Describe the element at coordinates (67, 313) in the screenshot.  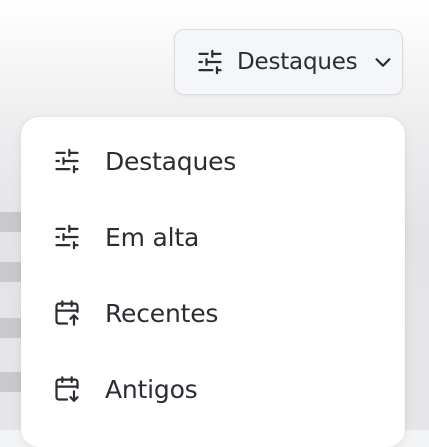
I see `calendar-arrow-up-icon` at that location.